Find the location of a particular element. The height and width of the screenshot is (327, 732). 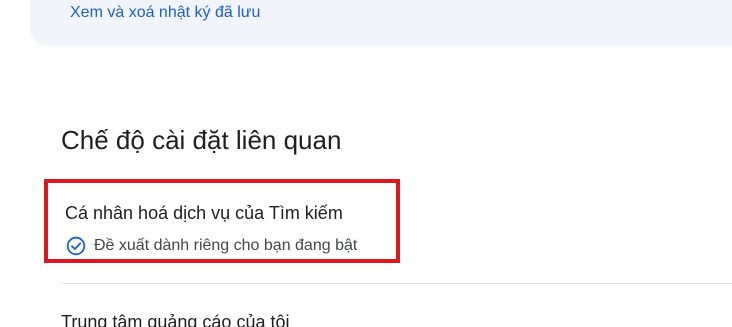

setting-item-my-ad-center: Trung tâm quảng cáo của tôi is located at coordinates (175, 319).